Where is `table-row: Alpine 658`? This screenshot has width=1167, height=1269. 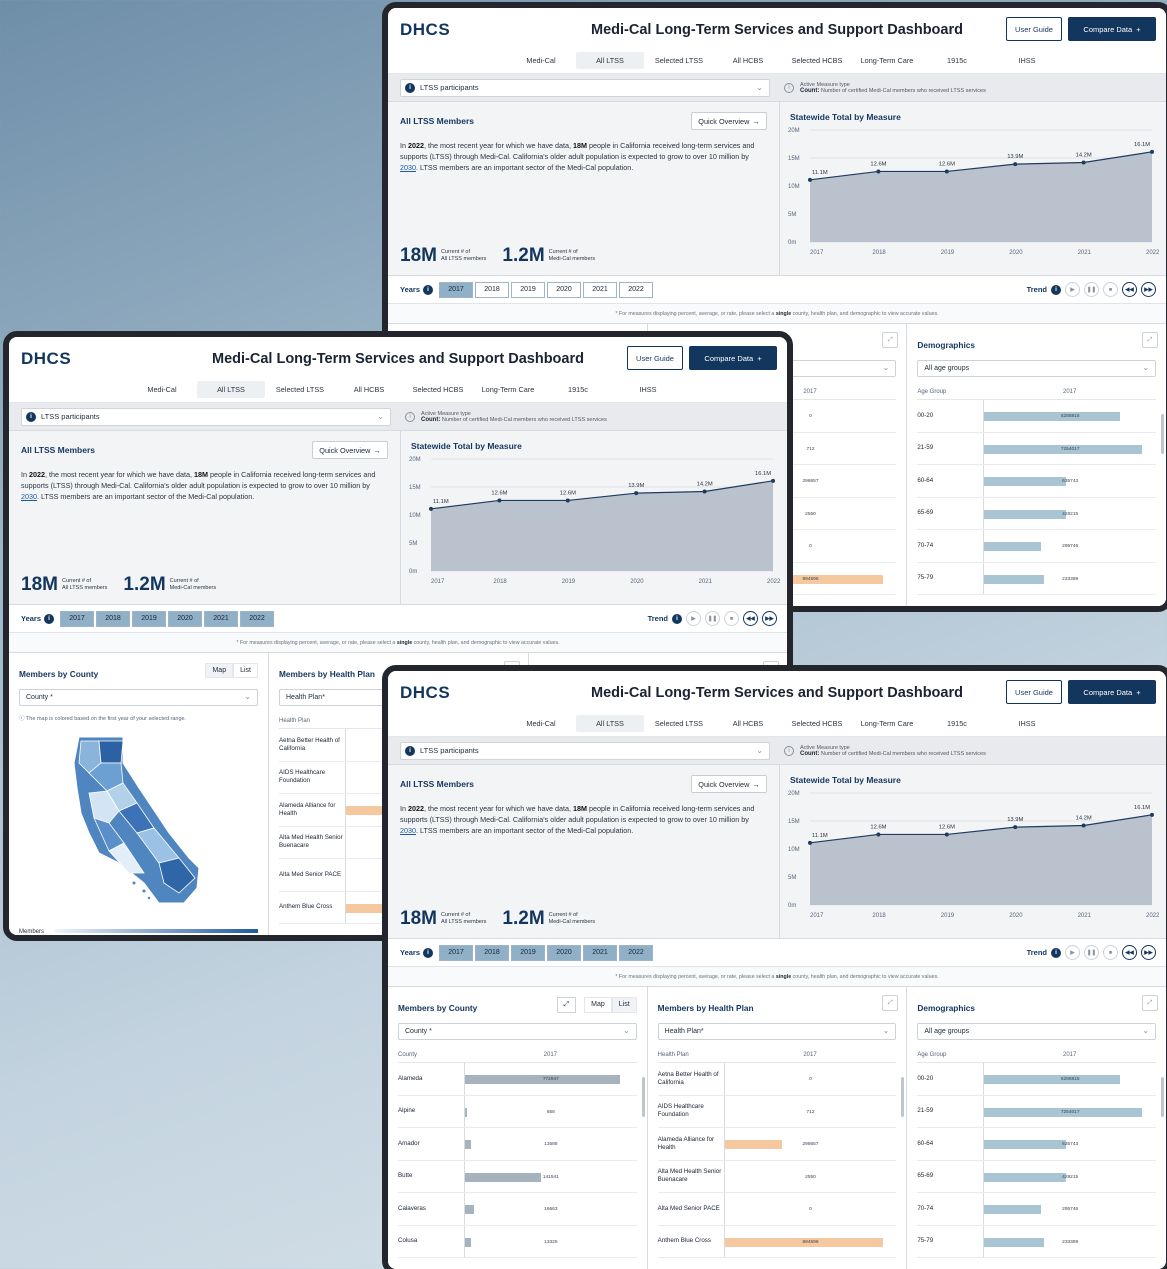
table-row: Alpine 658 is located at coordinates (517, 1111).